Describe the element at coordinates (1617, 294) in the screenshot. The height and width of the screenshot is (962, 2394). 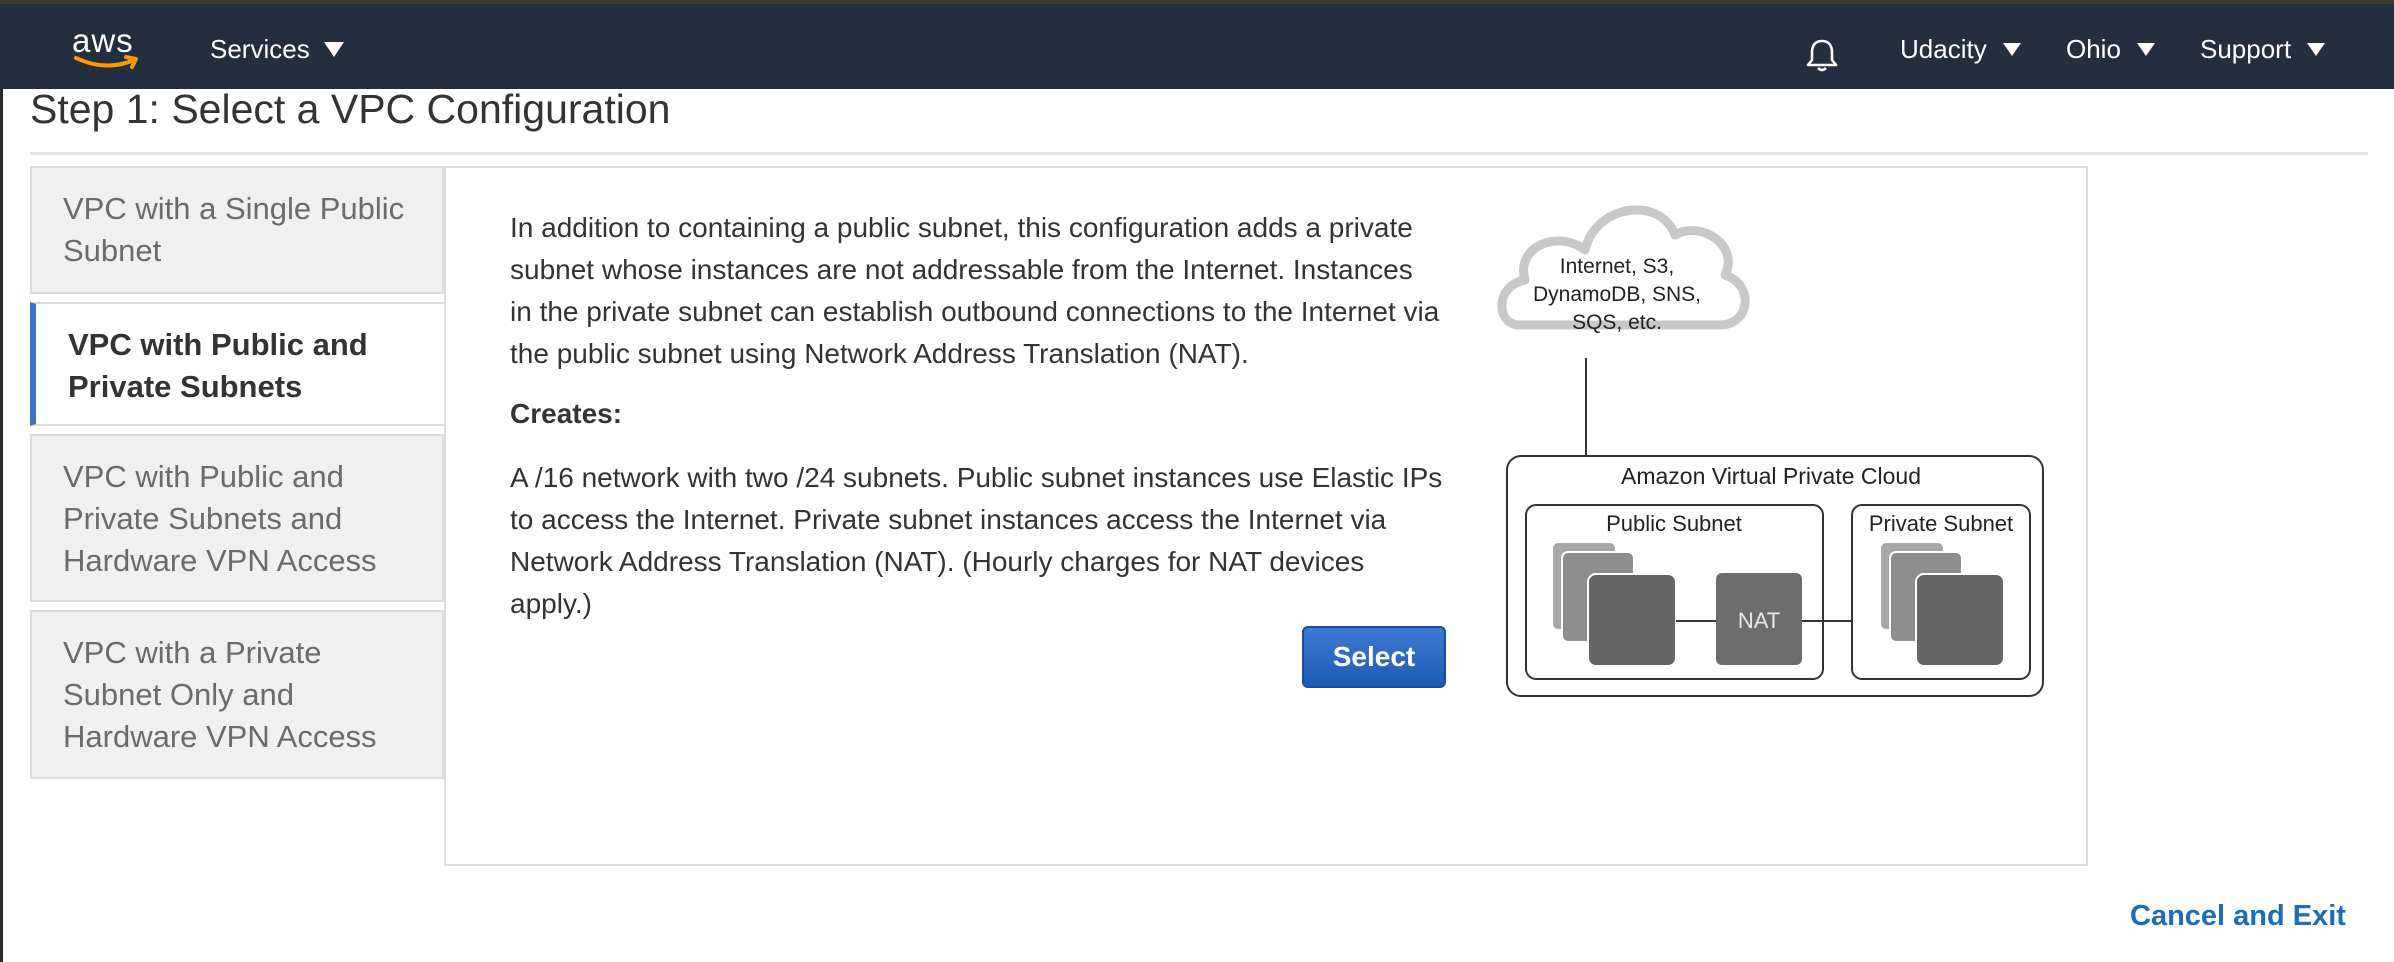
I see `cloud-text-line2: DynamoDB, SNS,` at that location.